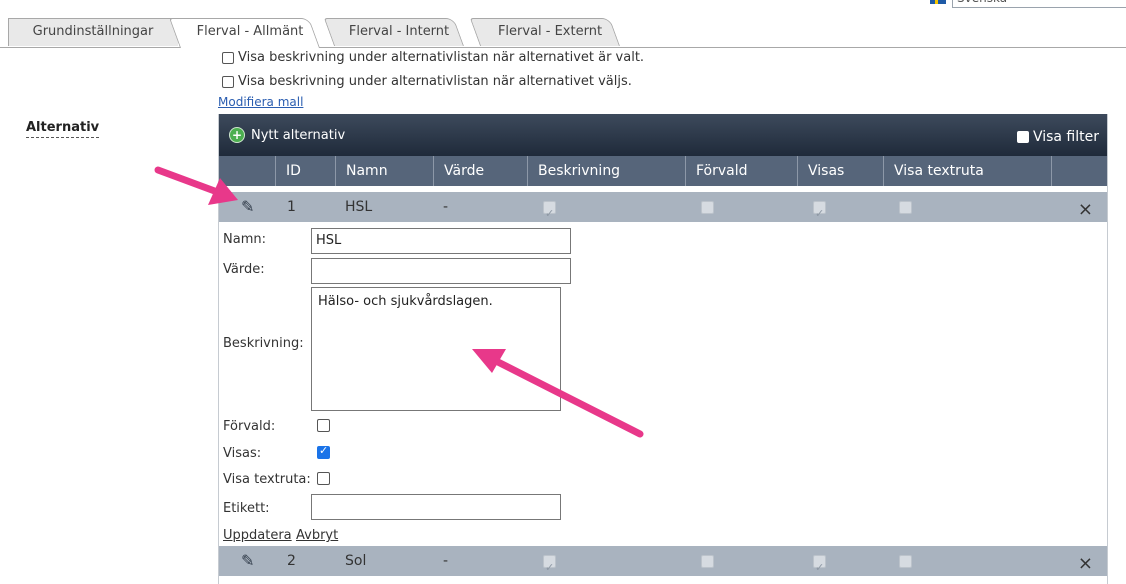 The image size is (1126, 584). What do you see at coordinates (246, 508) in the screenshot?
I see `tag-label: Etikett:` at bounding box center [246, 508].